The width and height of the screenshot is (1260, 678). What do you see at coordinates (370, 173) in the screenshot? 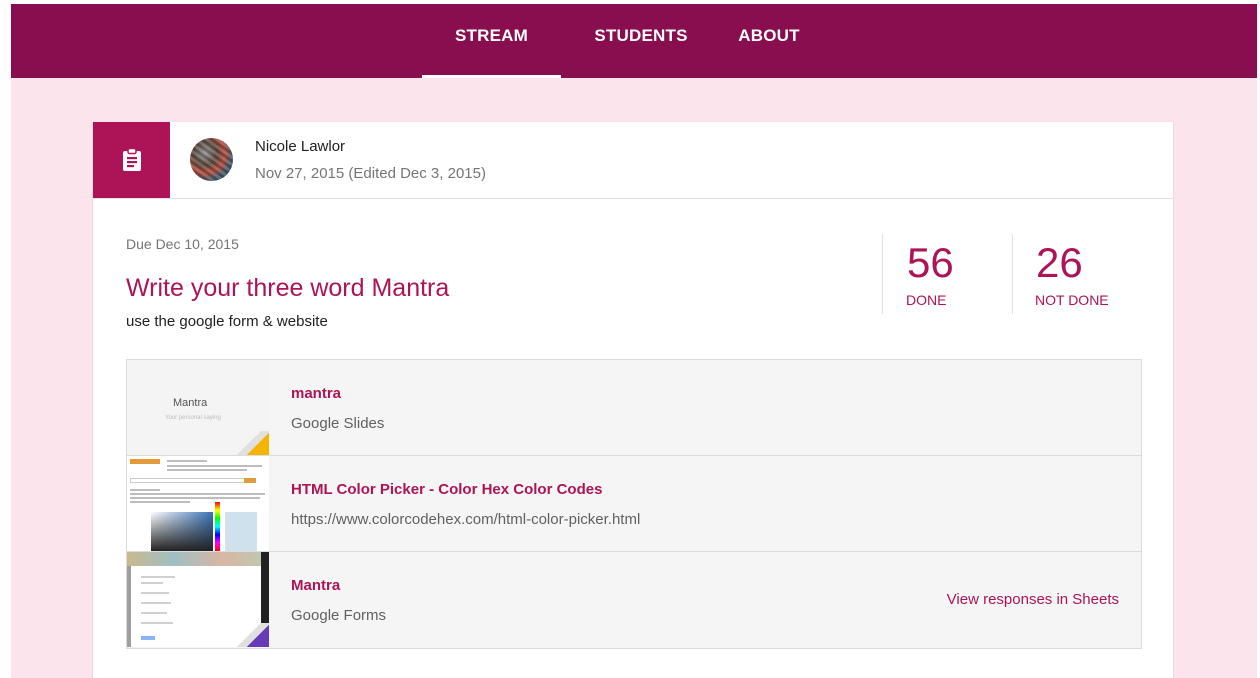
I see `post-date: Nov 27, 2015 (Edited Dec 3, 2015)` at bounding box center [370, 173].